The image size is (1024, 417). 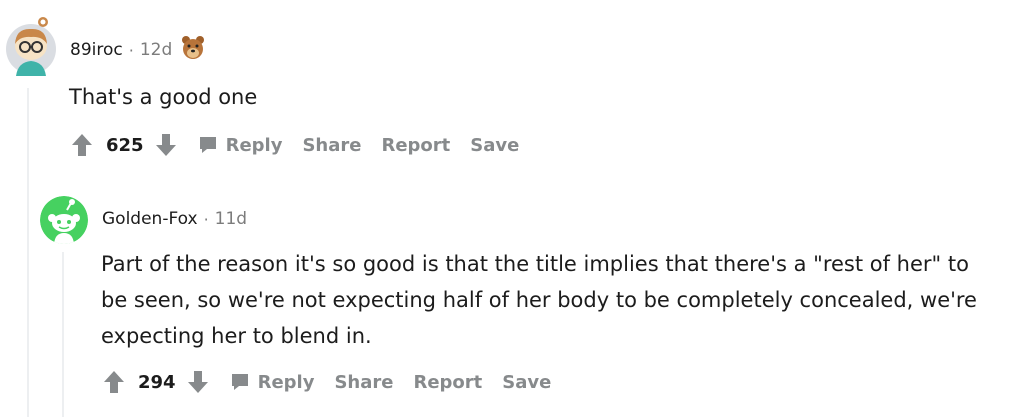 I want to click on timestamp: 12d, so click(x=156, y=50).